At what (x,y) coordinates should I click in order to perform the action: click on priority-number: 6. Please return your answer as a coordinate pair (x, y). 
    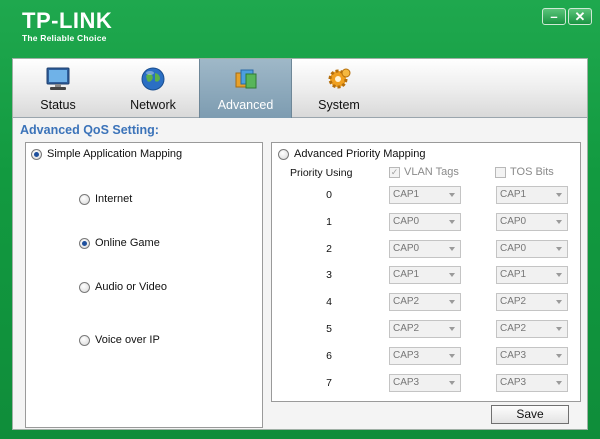
    Looking at the image, I should click on (329, 355).